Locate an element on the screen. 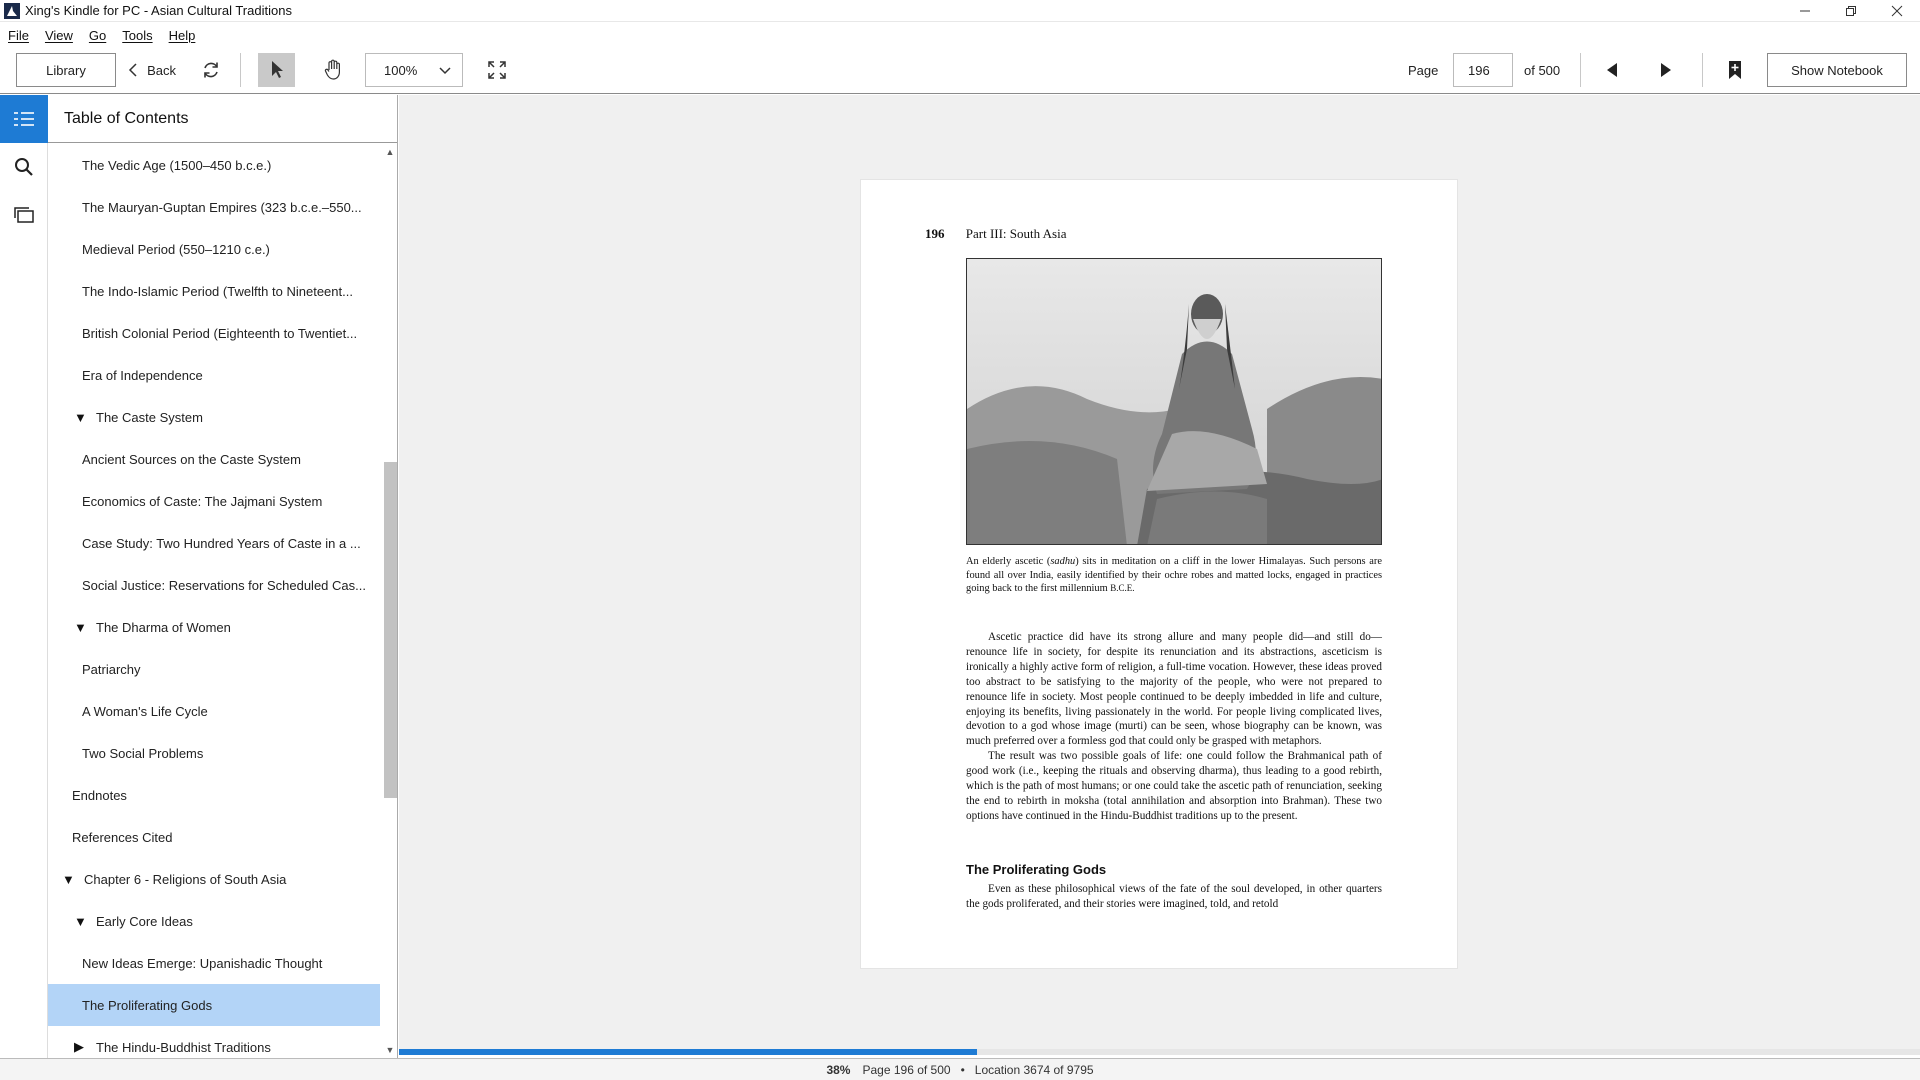 Image resolution: width=1920 pixels, height=1080 pixels. triangle-left-icon is located at coordinates (1612, 70).